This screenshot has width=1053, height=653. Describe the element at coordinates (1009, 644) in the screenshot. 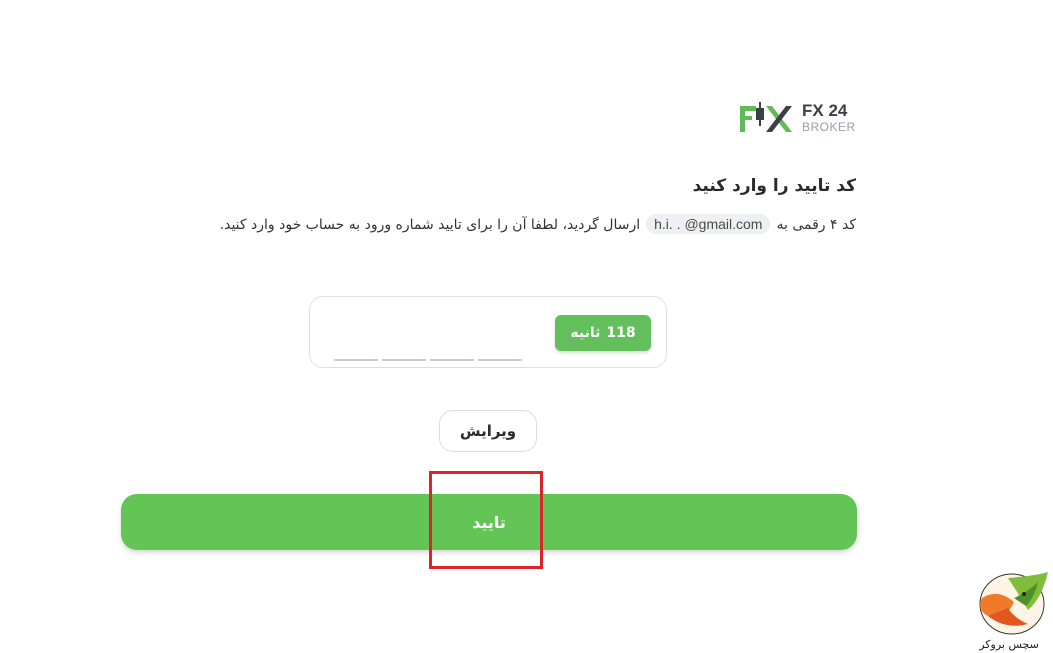

I see `watermark-text: سچس بروکر` at that location.